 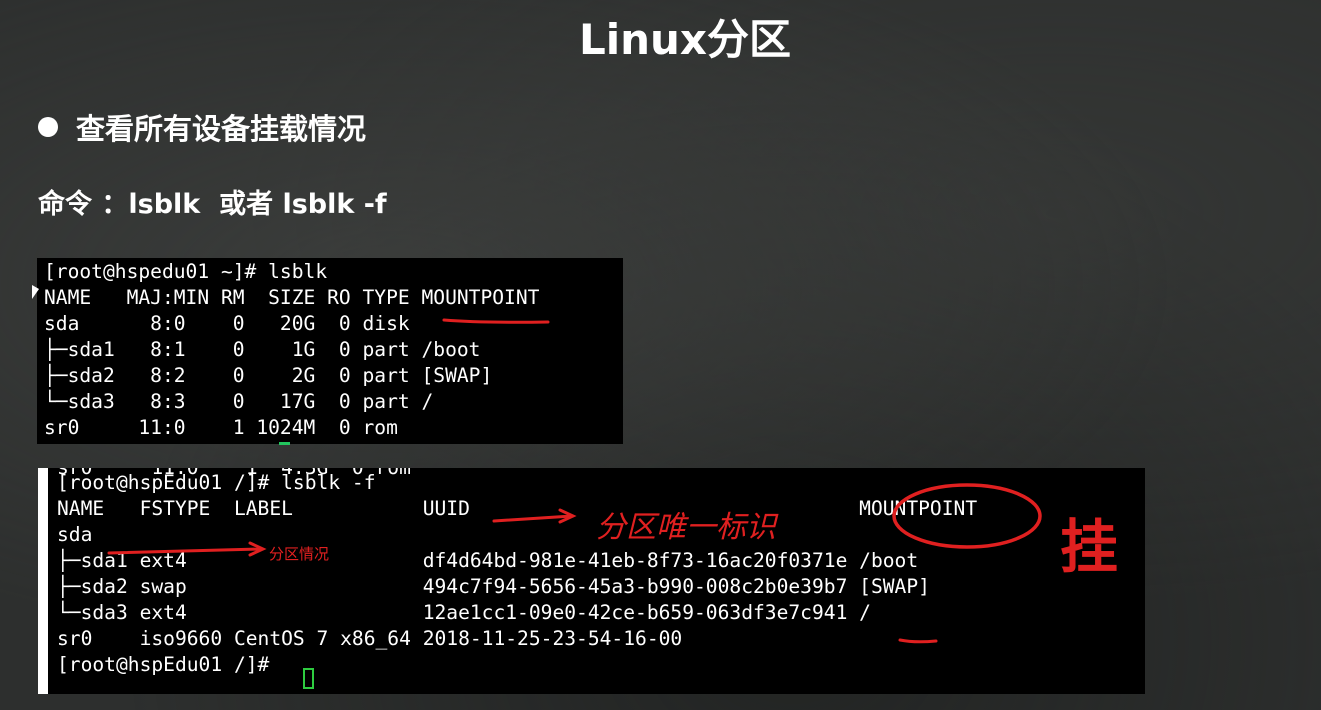 What do you see at coordinates (967, 516) in the screenshot?
I see `mountpoint-circle-mark` at bounding box center [967, 516].